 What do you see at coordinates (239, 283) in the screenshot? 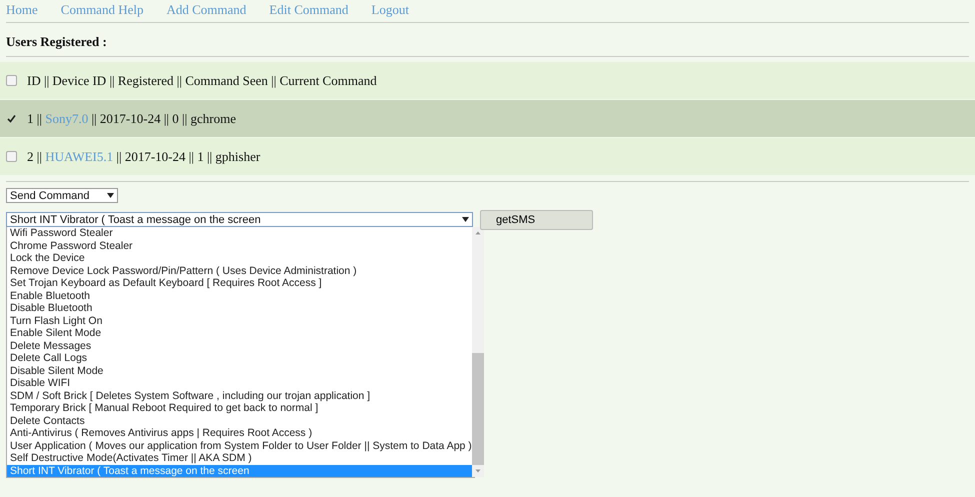
I see `dropdown-option: Set Trojan Keyboard as Default Keyboard [ Requires Root Access ]` at bounding box center [239, 283].